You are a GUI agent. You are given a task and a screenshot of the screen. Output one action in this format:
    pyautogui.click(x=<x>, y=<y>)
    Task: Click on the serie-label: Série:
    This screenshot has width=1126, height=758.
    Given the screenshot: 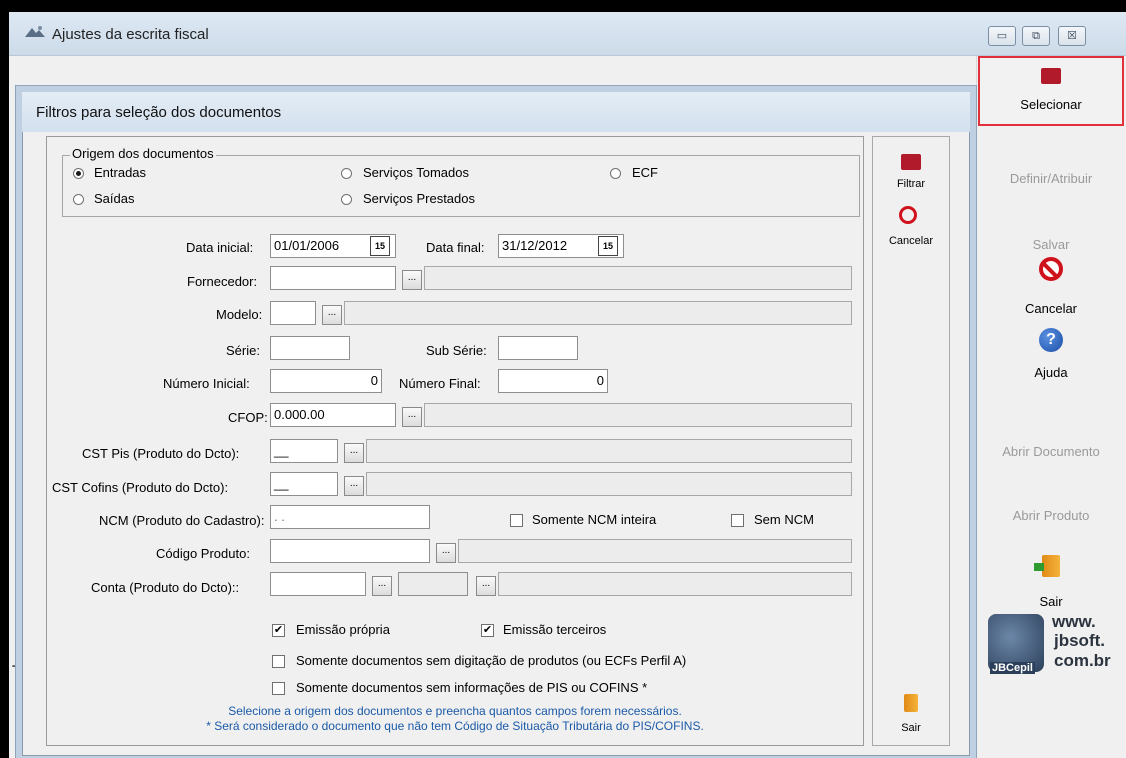 What is the action you would take?
    pyautogui.click(x=243, y=350)
    